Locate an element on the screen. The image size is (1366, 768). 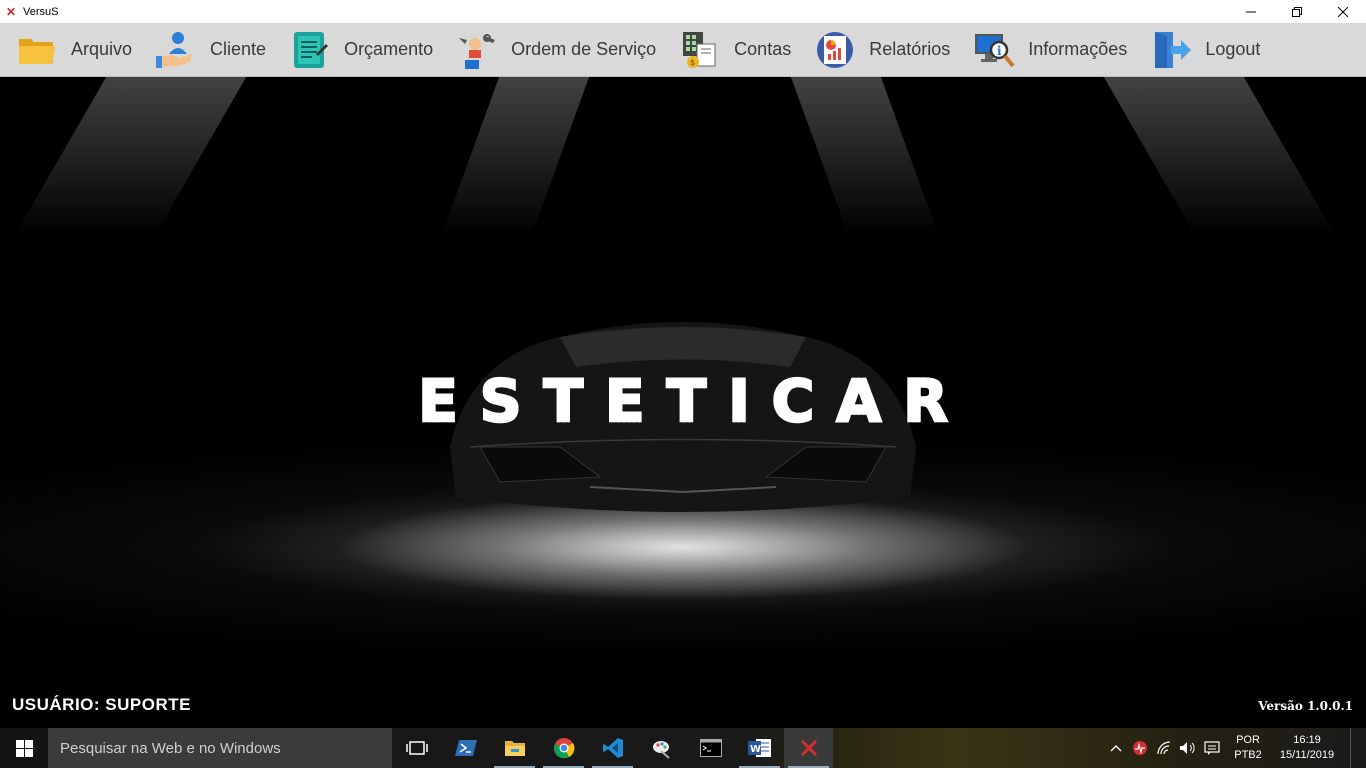
menu-label-logout: Logout is located at coordinates (1233, 49).